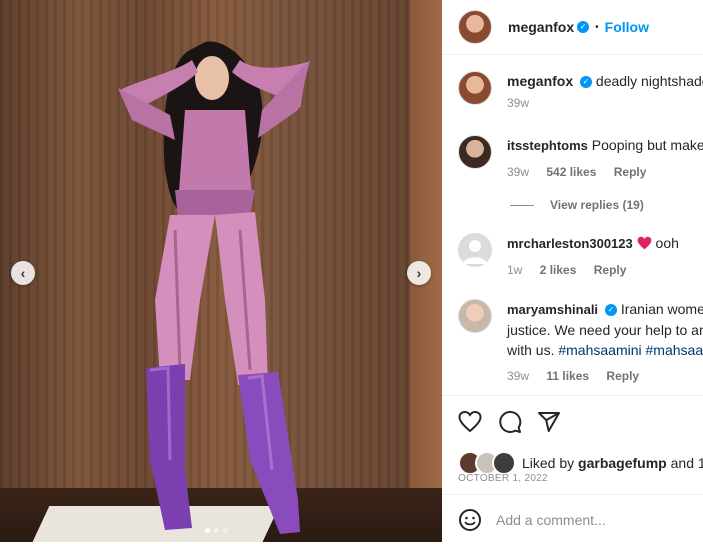 This screenshot has width=703, height=544. I want to click on liked-by-prefix: Liked by, so click(548, 463).